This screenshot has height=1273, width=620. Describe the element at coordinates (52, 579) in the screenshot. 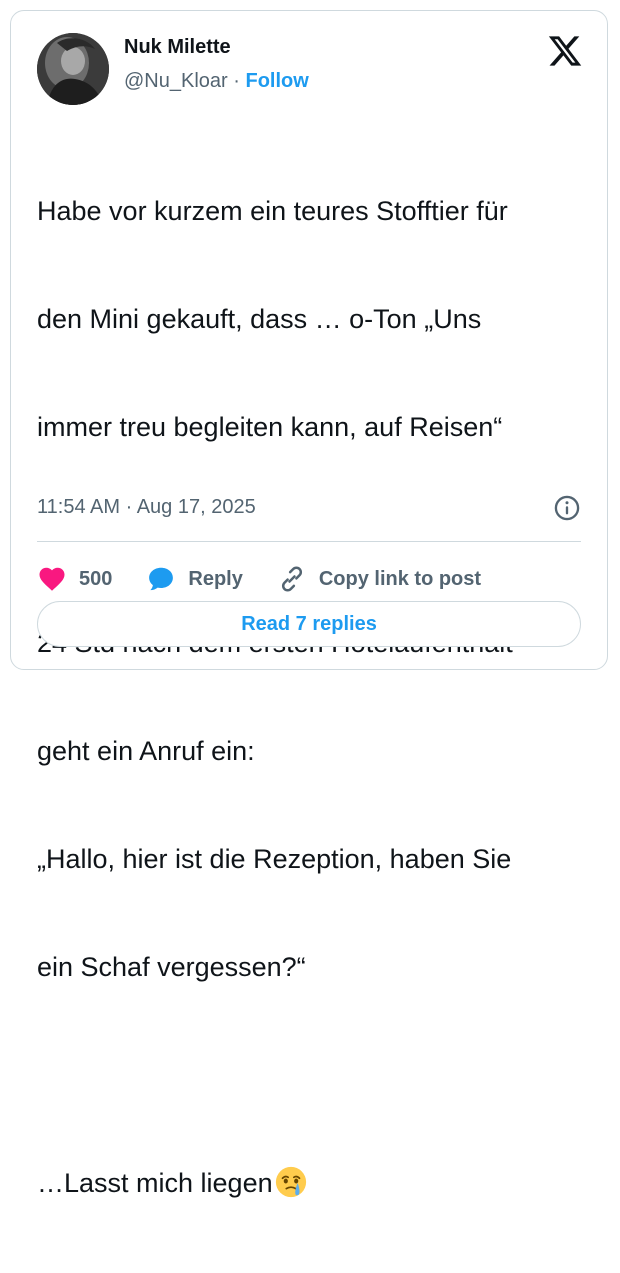

I see `heart-icon` at that location.